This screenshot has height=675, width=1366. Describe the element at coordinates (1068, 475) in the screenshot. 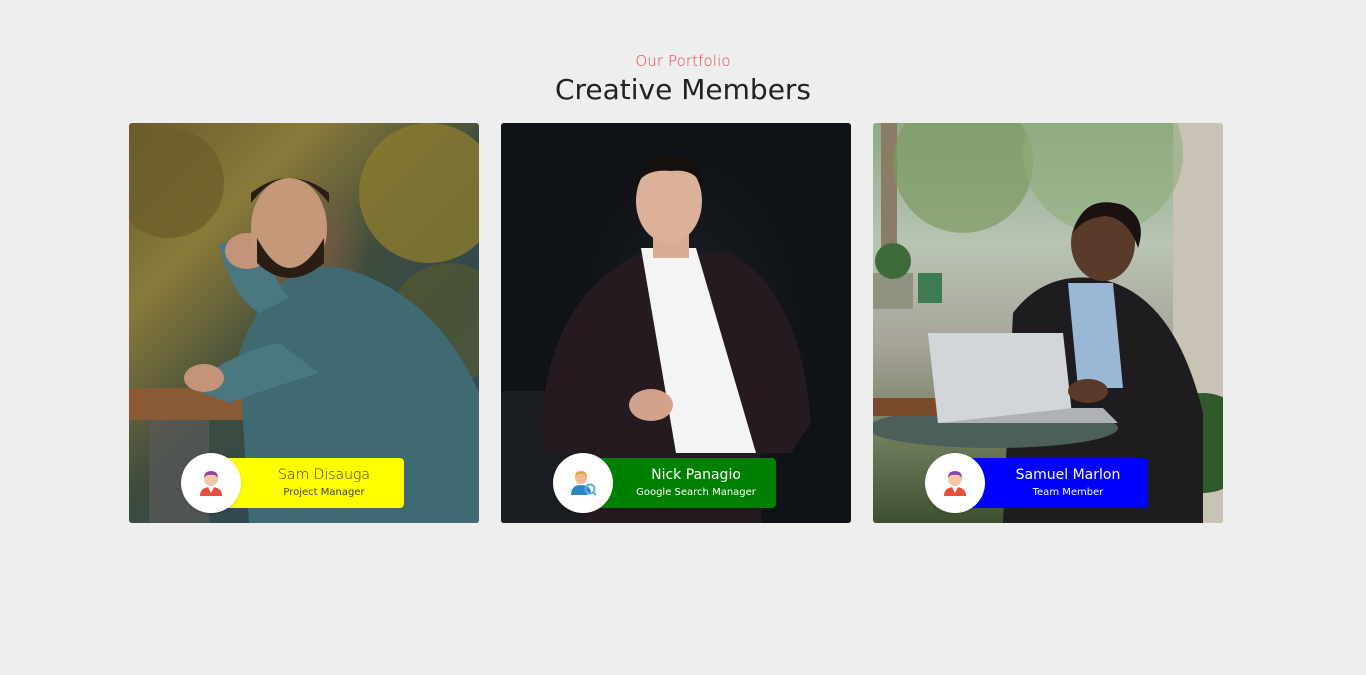

I see `member-name: Samuel Marlon` at that location.